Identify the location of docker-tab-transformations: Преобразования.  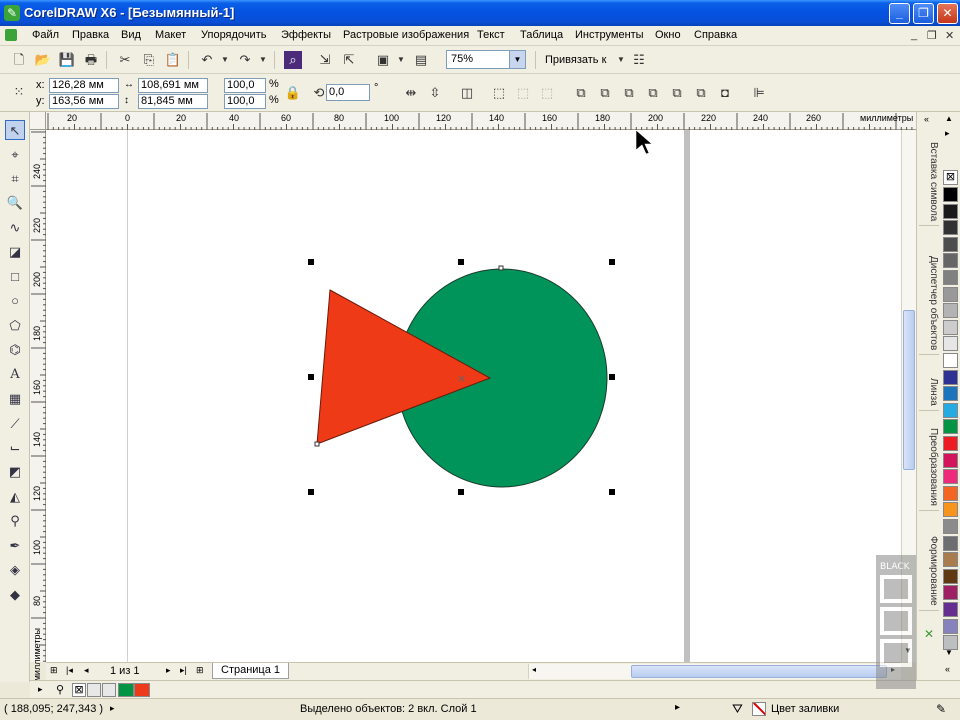
(929, 467).